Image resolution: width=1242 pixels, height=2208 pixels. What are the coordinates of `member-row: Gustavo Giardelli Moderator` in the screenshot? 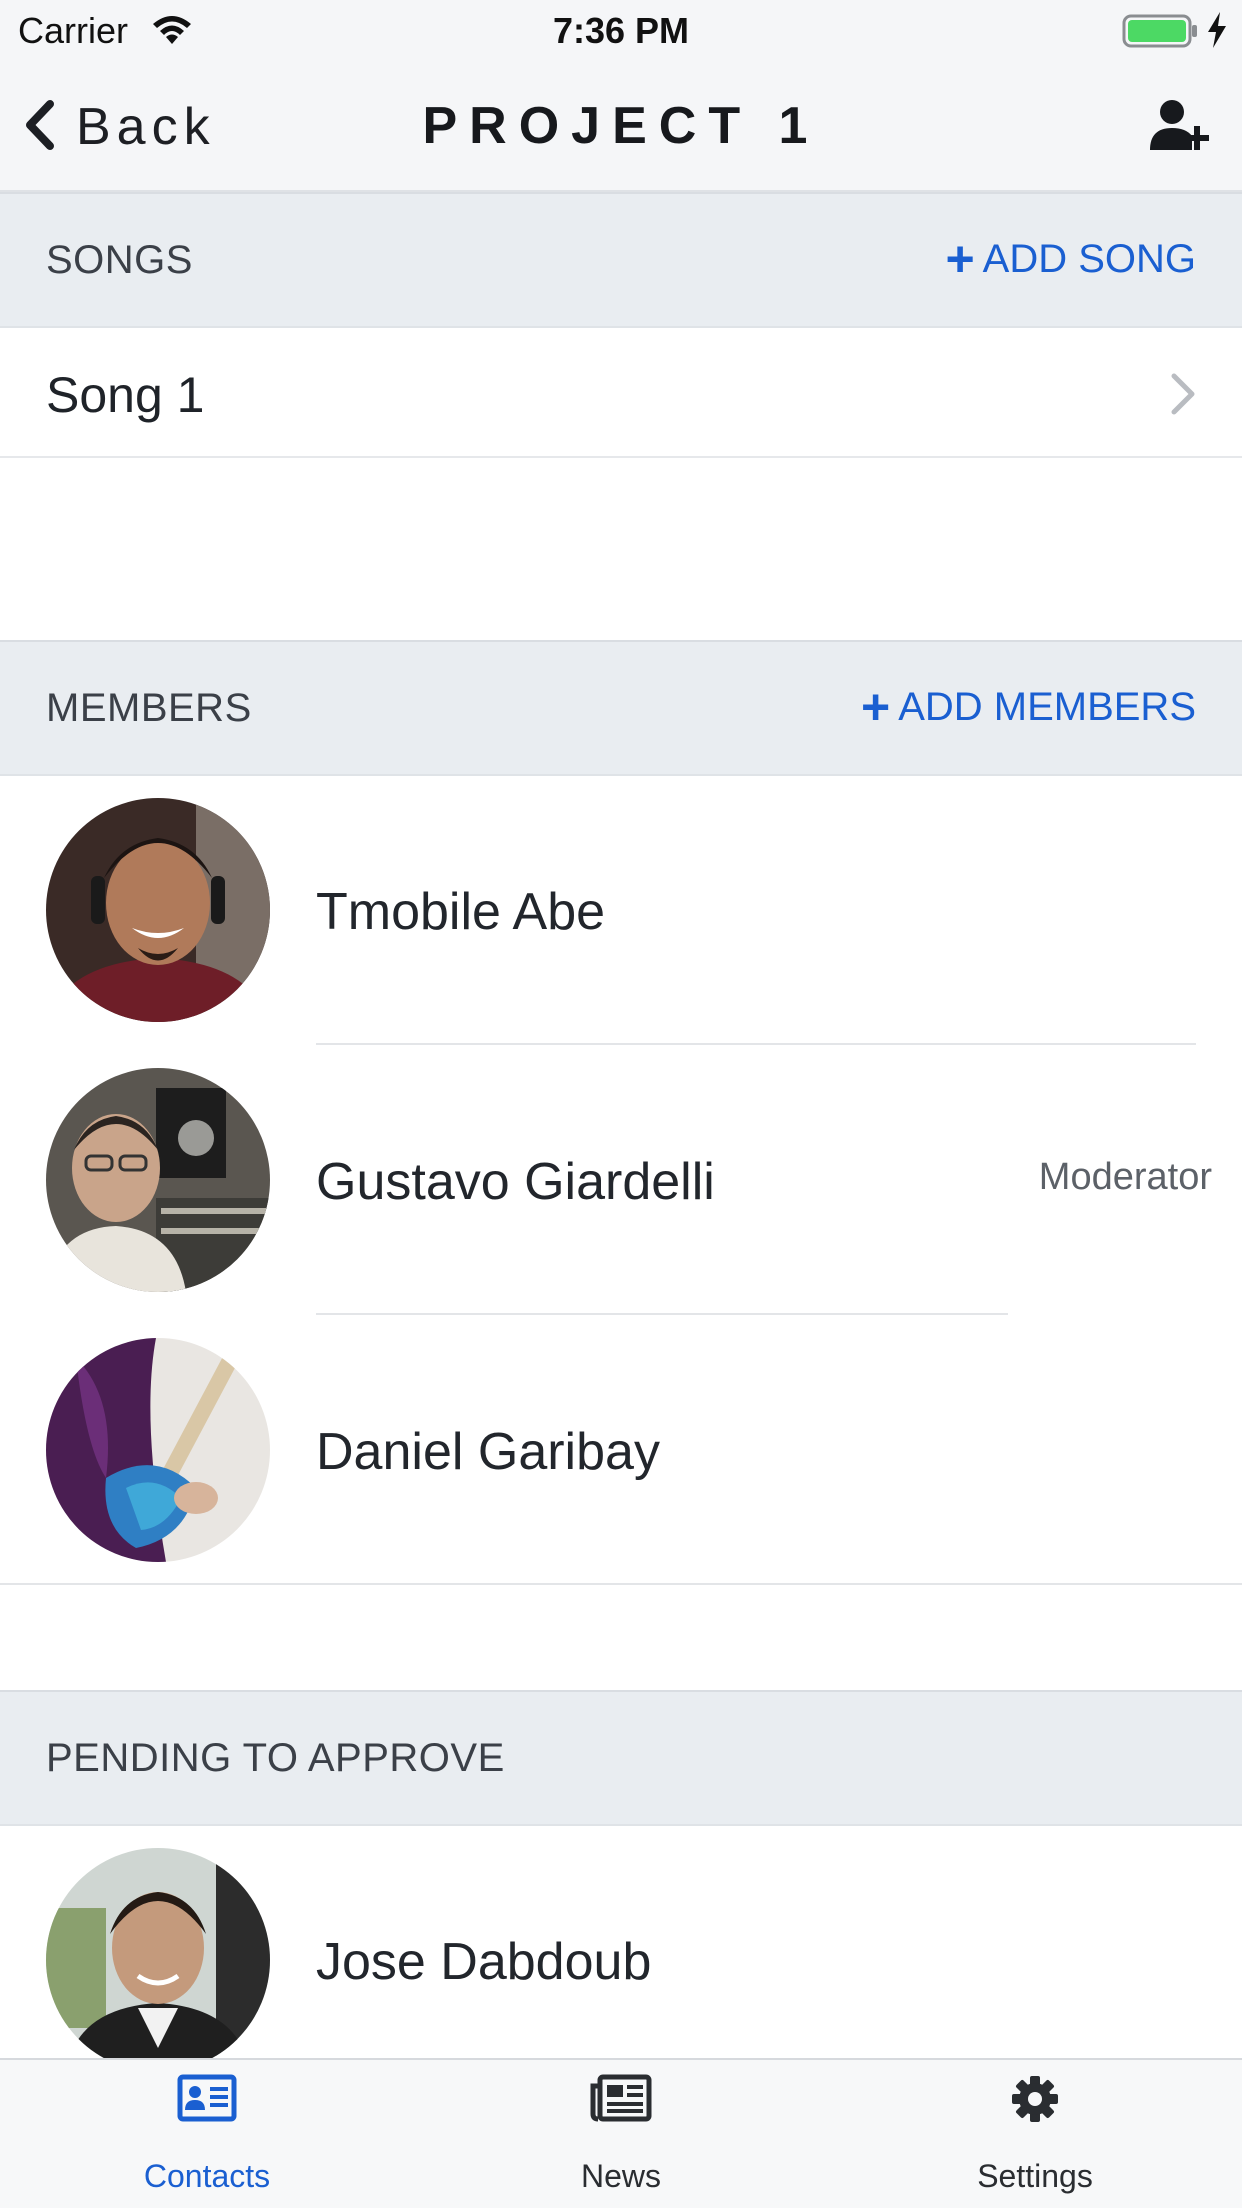 It's located at (621, 1181).